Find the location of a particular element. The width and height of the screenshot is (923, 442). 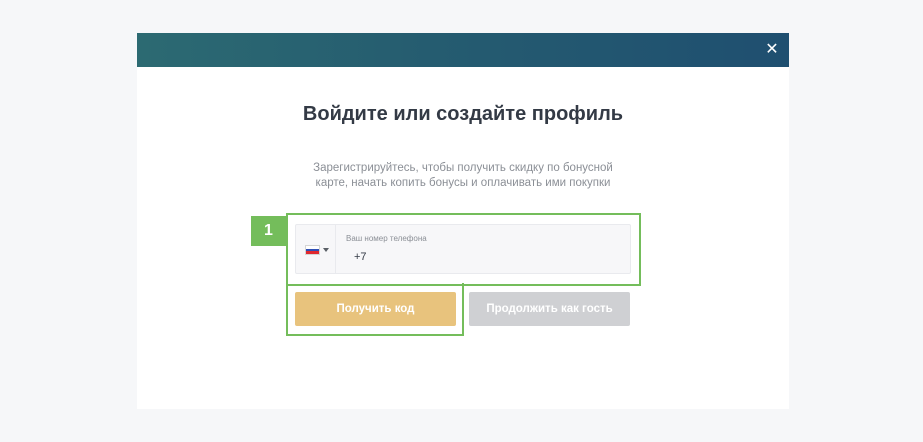

ru-flag-icon is located at coordinates (312, 250).